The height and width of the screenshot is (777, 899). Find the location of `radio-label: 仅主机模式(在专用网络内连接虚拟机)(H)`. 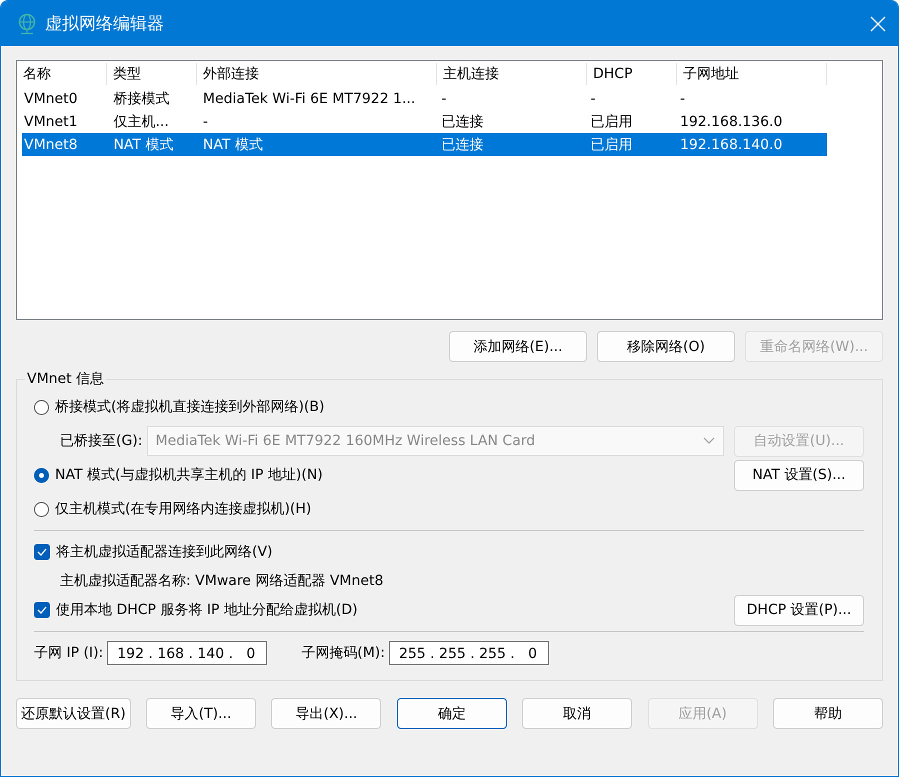

radio-label: 仅主机模式(在专用网络内连接虚拟机)(H) is located at coordinates (183, 509).